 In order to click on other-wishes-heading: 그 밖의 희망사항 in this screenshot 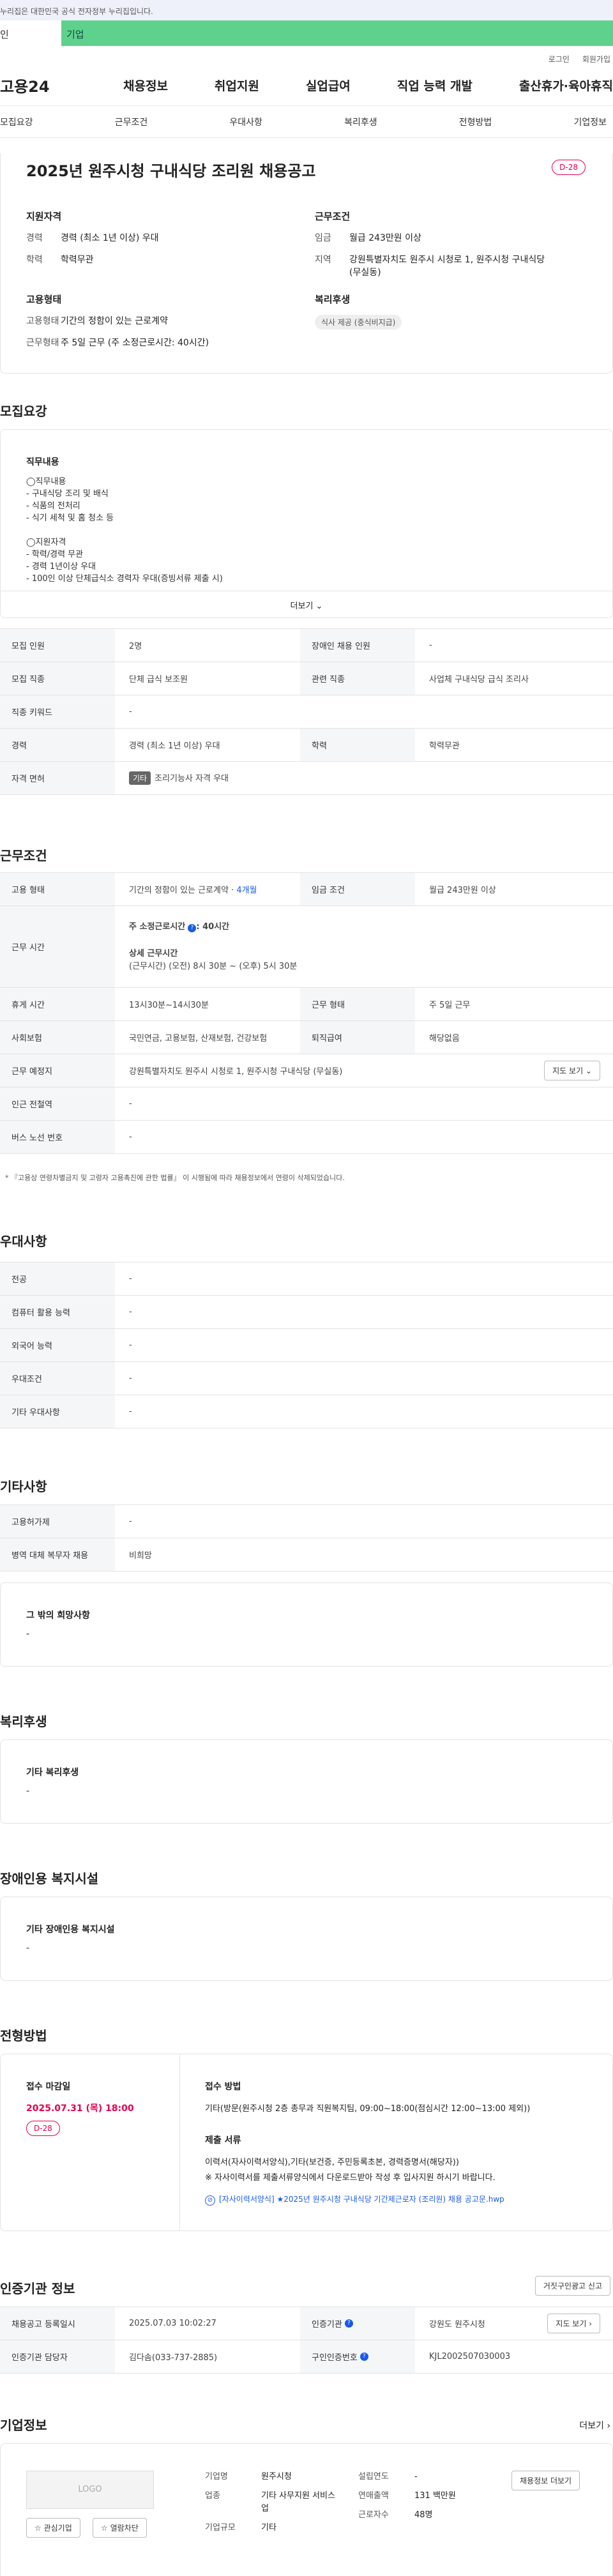, I will do `click(58, 1616)`.